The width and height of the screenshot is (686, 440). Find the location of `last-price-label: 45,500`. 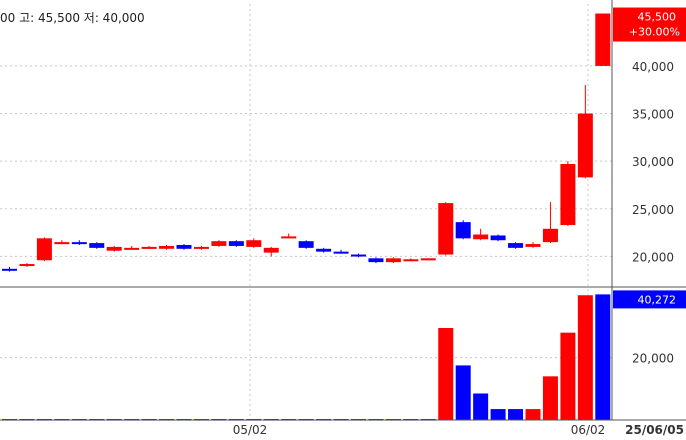

last-price-label: 45,500 is located at coordinates (657, 17).